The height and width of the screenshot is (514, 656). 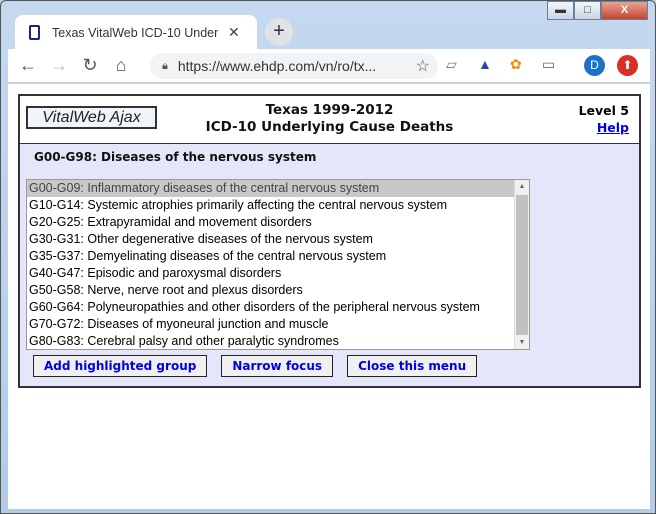 I want to click on extension-map-icon: ▱, so click(x=451, y=64).